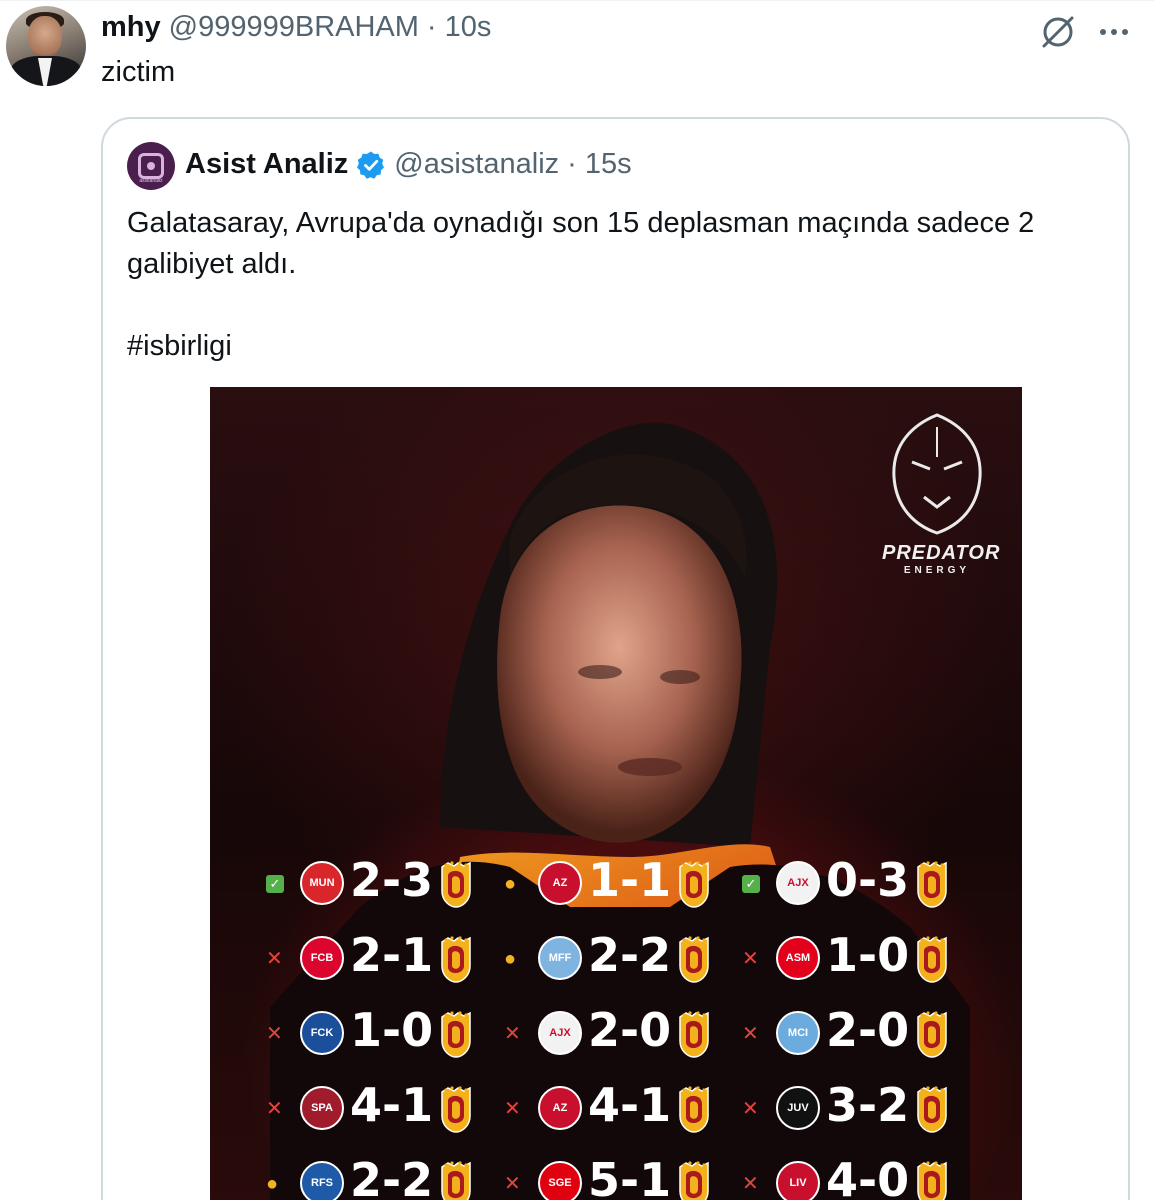 This screenshot has height=1200, width=1154. I want to click on predator-energy-logo: PREDATOR ENERGY, so click(940, 491).